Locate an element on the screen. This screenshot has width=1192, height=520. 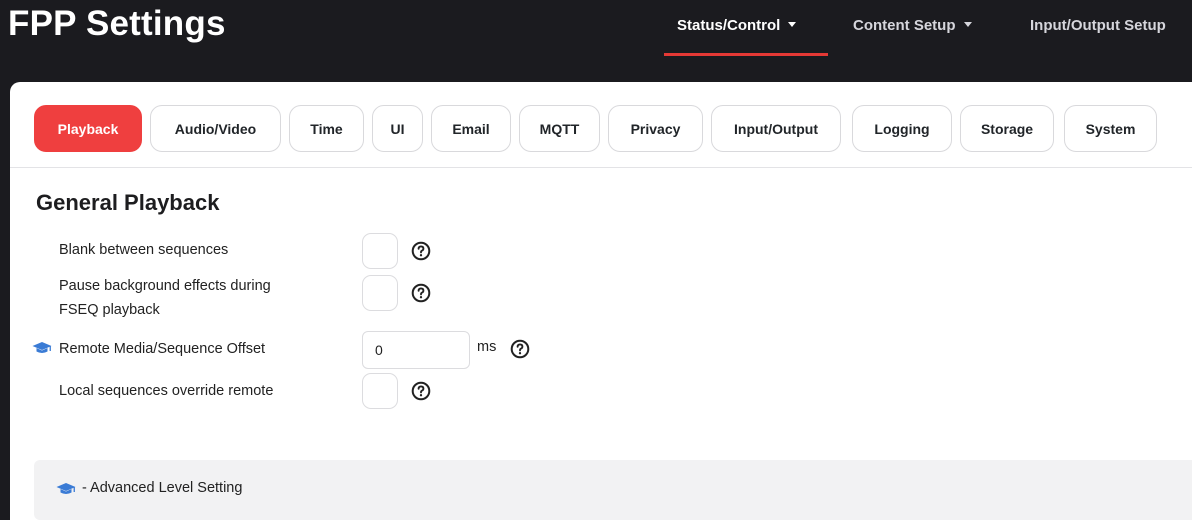
active-nav-underline is located at coordinates (746, 54).